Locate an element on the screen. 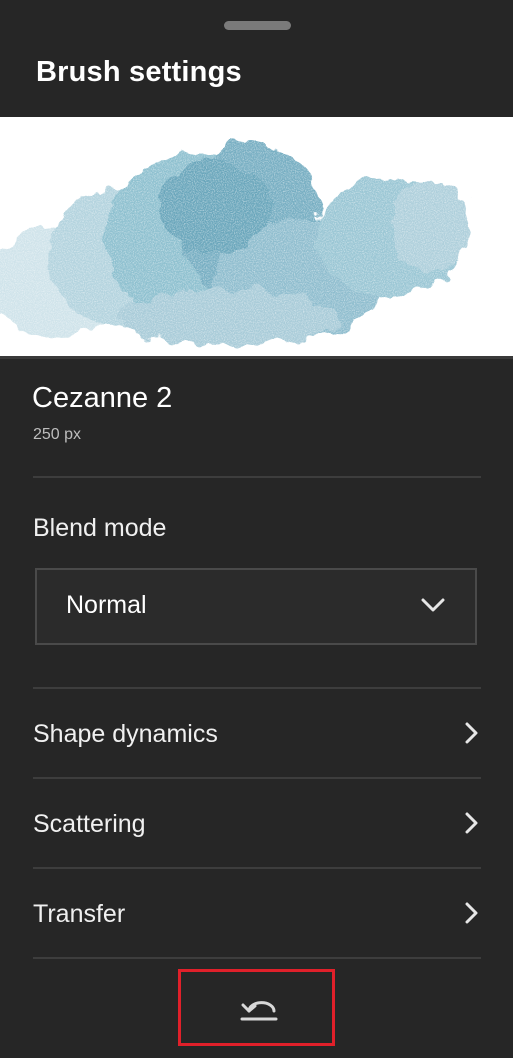 The image size is (515, 1058). brush-name: Cezanne 2 is located at coordinates (102, 398).